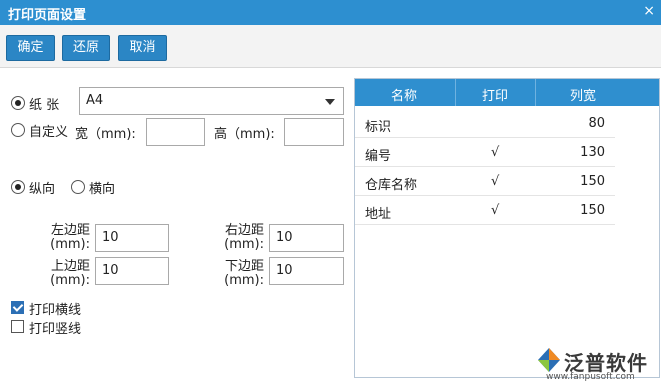 The height and width of the screenshot is (392, 661). I want to click on table-row: 地址 √ 150, so click(485, 210).